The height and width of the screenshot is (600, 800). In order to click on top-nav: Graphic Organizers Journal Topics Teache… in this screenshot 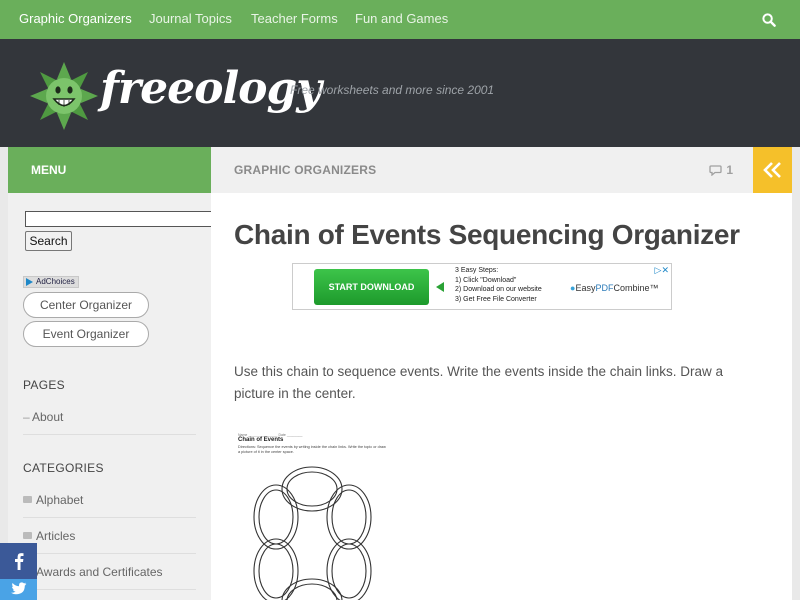, I will do `click(400, 19)`.